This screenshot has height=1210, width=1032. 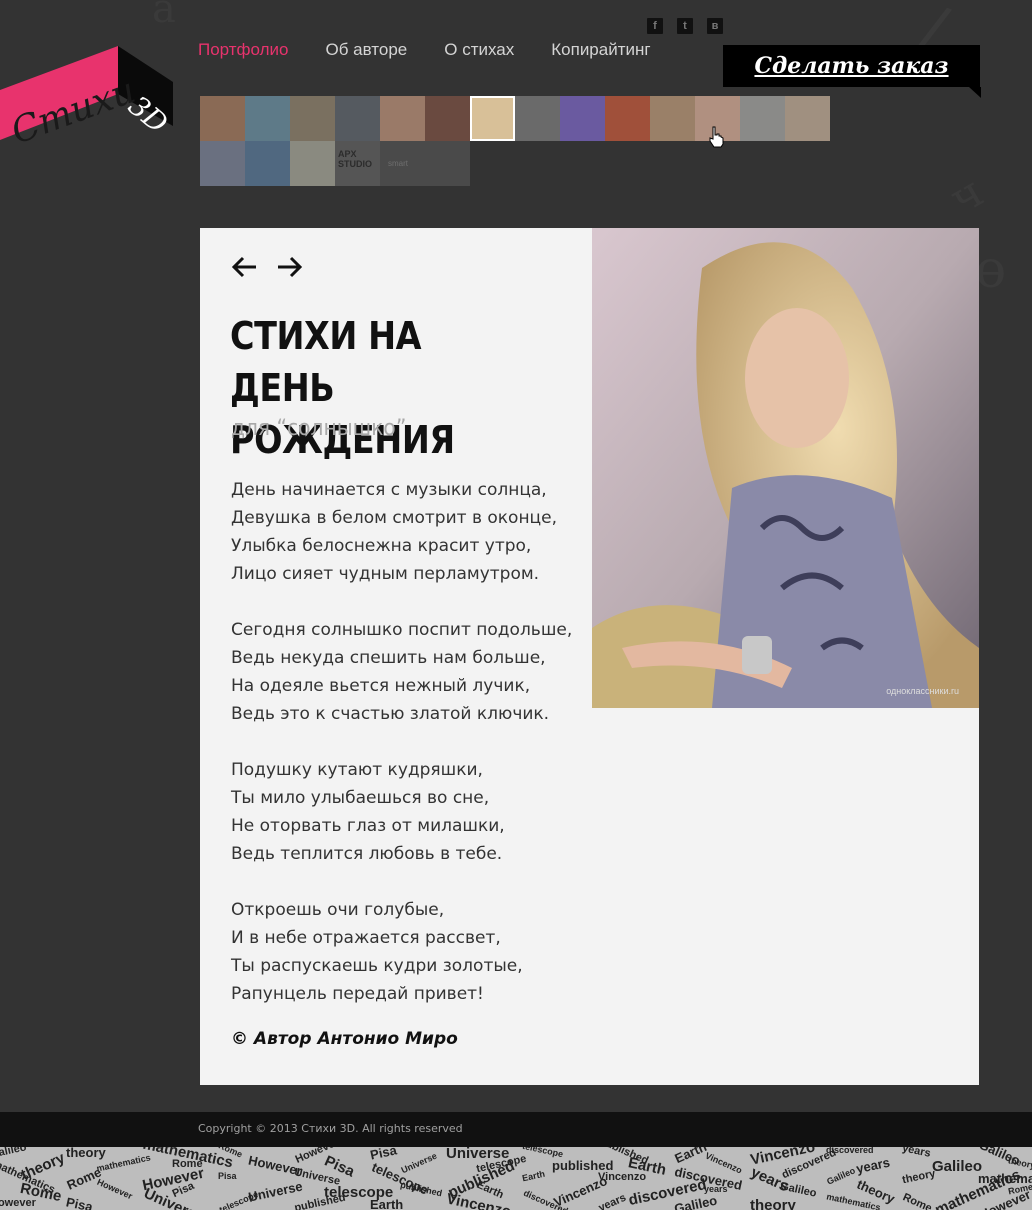 What do you see at coordinates (238, 1199) in the screenshot?
I see `footer-pattern-word: telescope` at bounding box center [238, 1199].